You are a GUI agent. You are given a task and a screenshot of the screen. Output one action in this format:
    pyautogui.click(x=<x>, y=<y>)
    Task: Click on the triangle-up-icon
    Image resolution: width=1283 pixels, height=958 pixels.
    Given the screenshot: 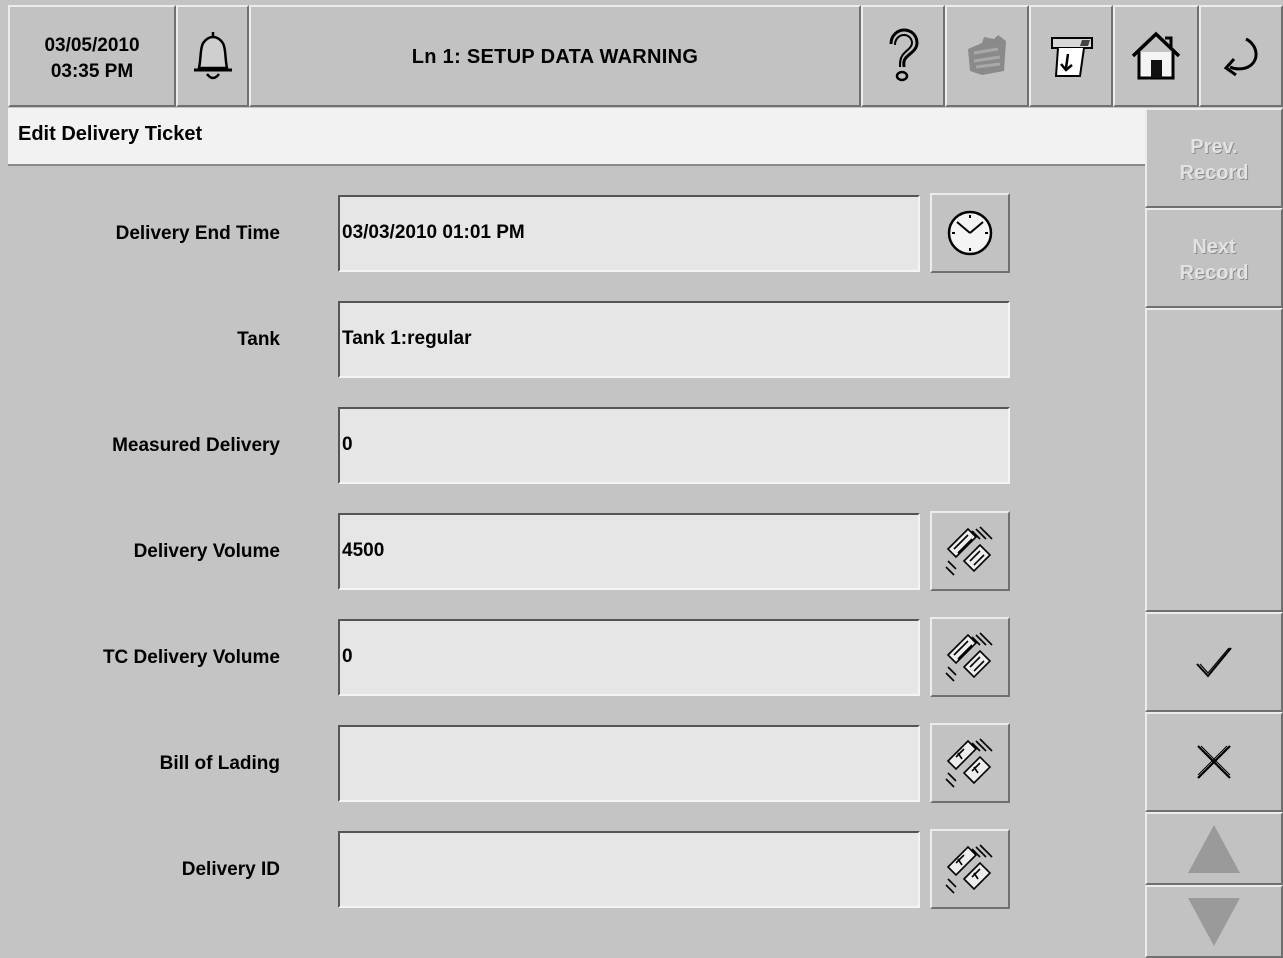 What is the action you would take?
    pyautogui.click(x=1214, y=848)
    